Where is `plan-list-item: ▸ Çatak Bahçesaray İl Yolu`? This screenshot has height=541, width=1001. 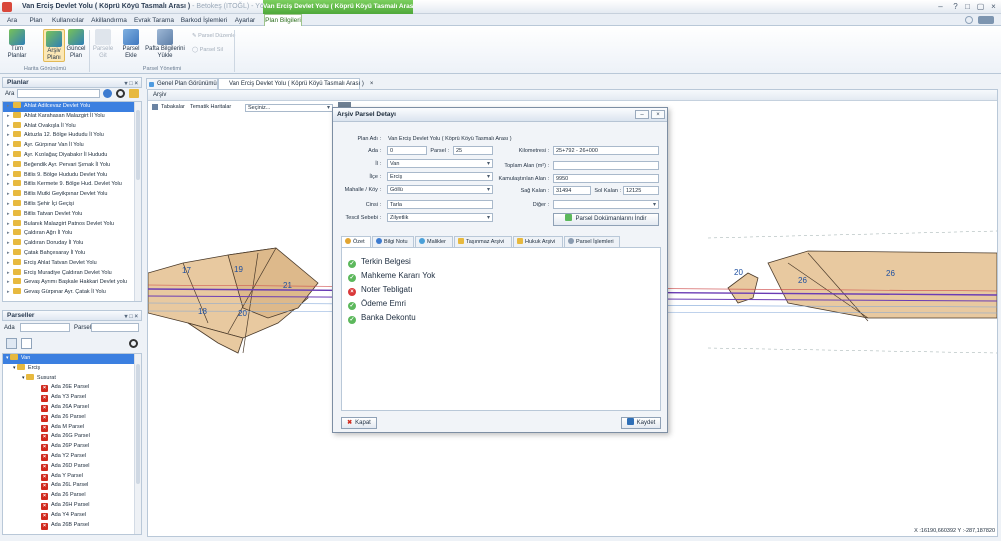
plan-list-item: ▸ Çatak Bahçesaray İl Yolu is located at coordinates (72, 253).